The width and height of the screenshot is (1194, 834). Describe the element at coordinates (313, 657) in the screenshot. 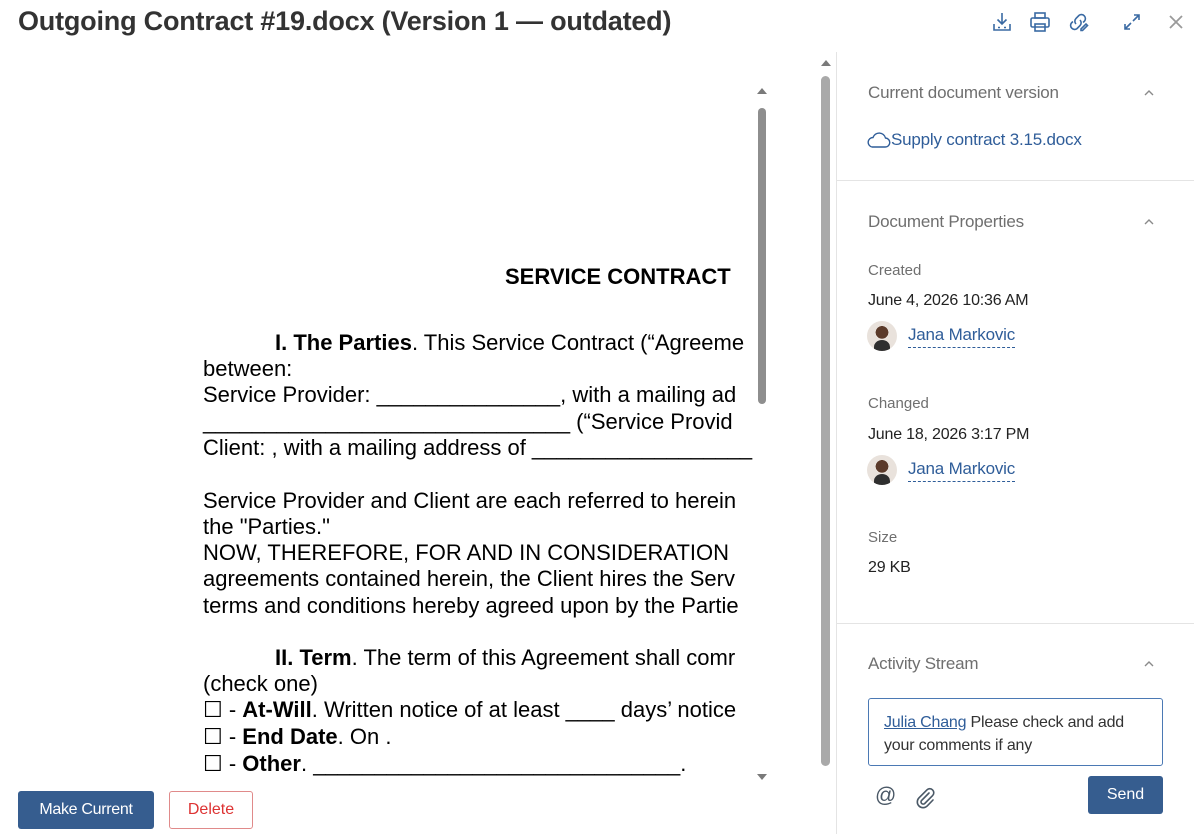

I see `document-line-bold: II. Term` at that location.